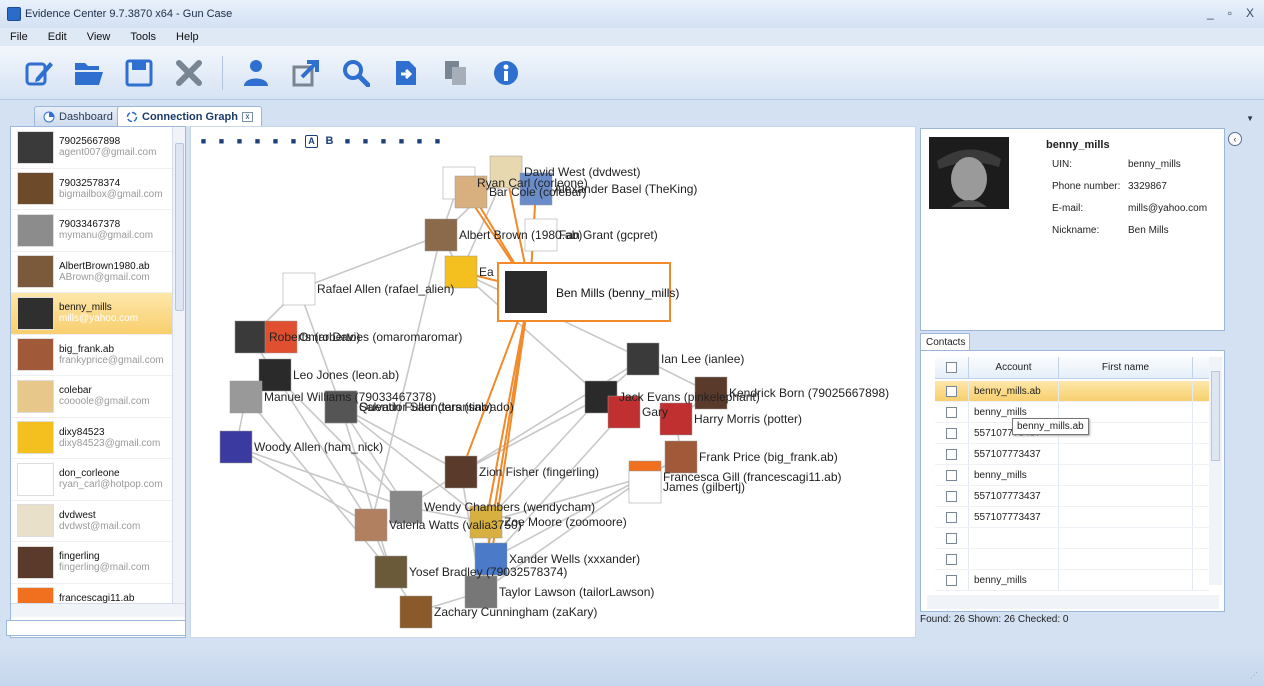 Image resolution: width=1264 pixels, height=686 pixels. What do you see at coordinates (92, 148) in the screenshot?
I see `list-item: 79025667898 agent007@gmail.com` at bounding box center [92, 148].